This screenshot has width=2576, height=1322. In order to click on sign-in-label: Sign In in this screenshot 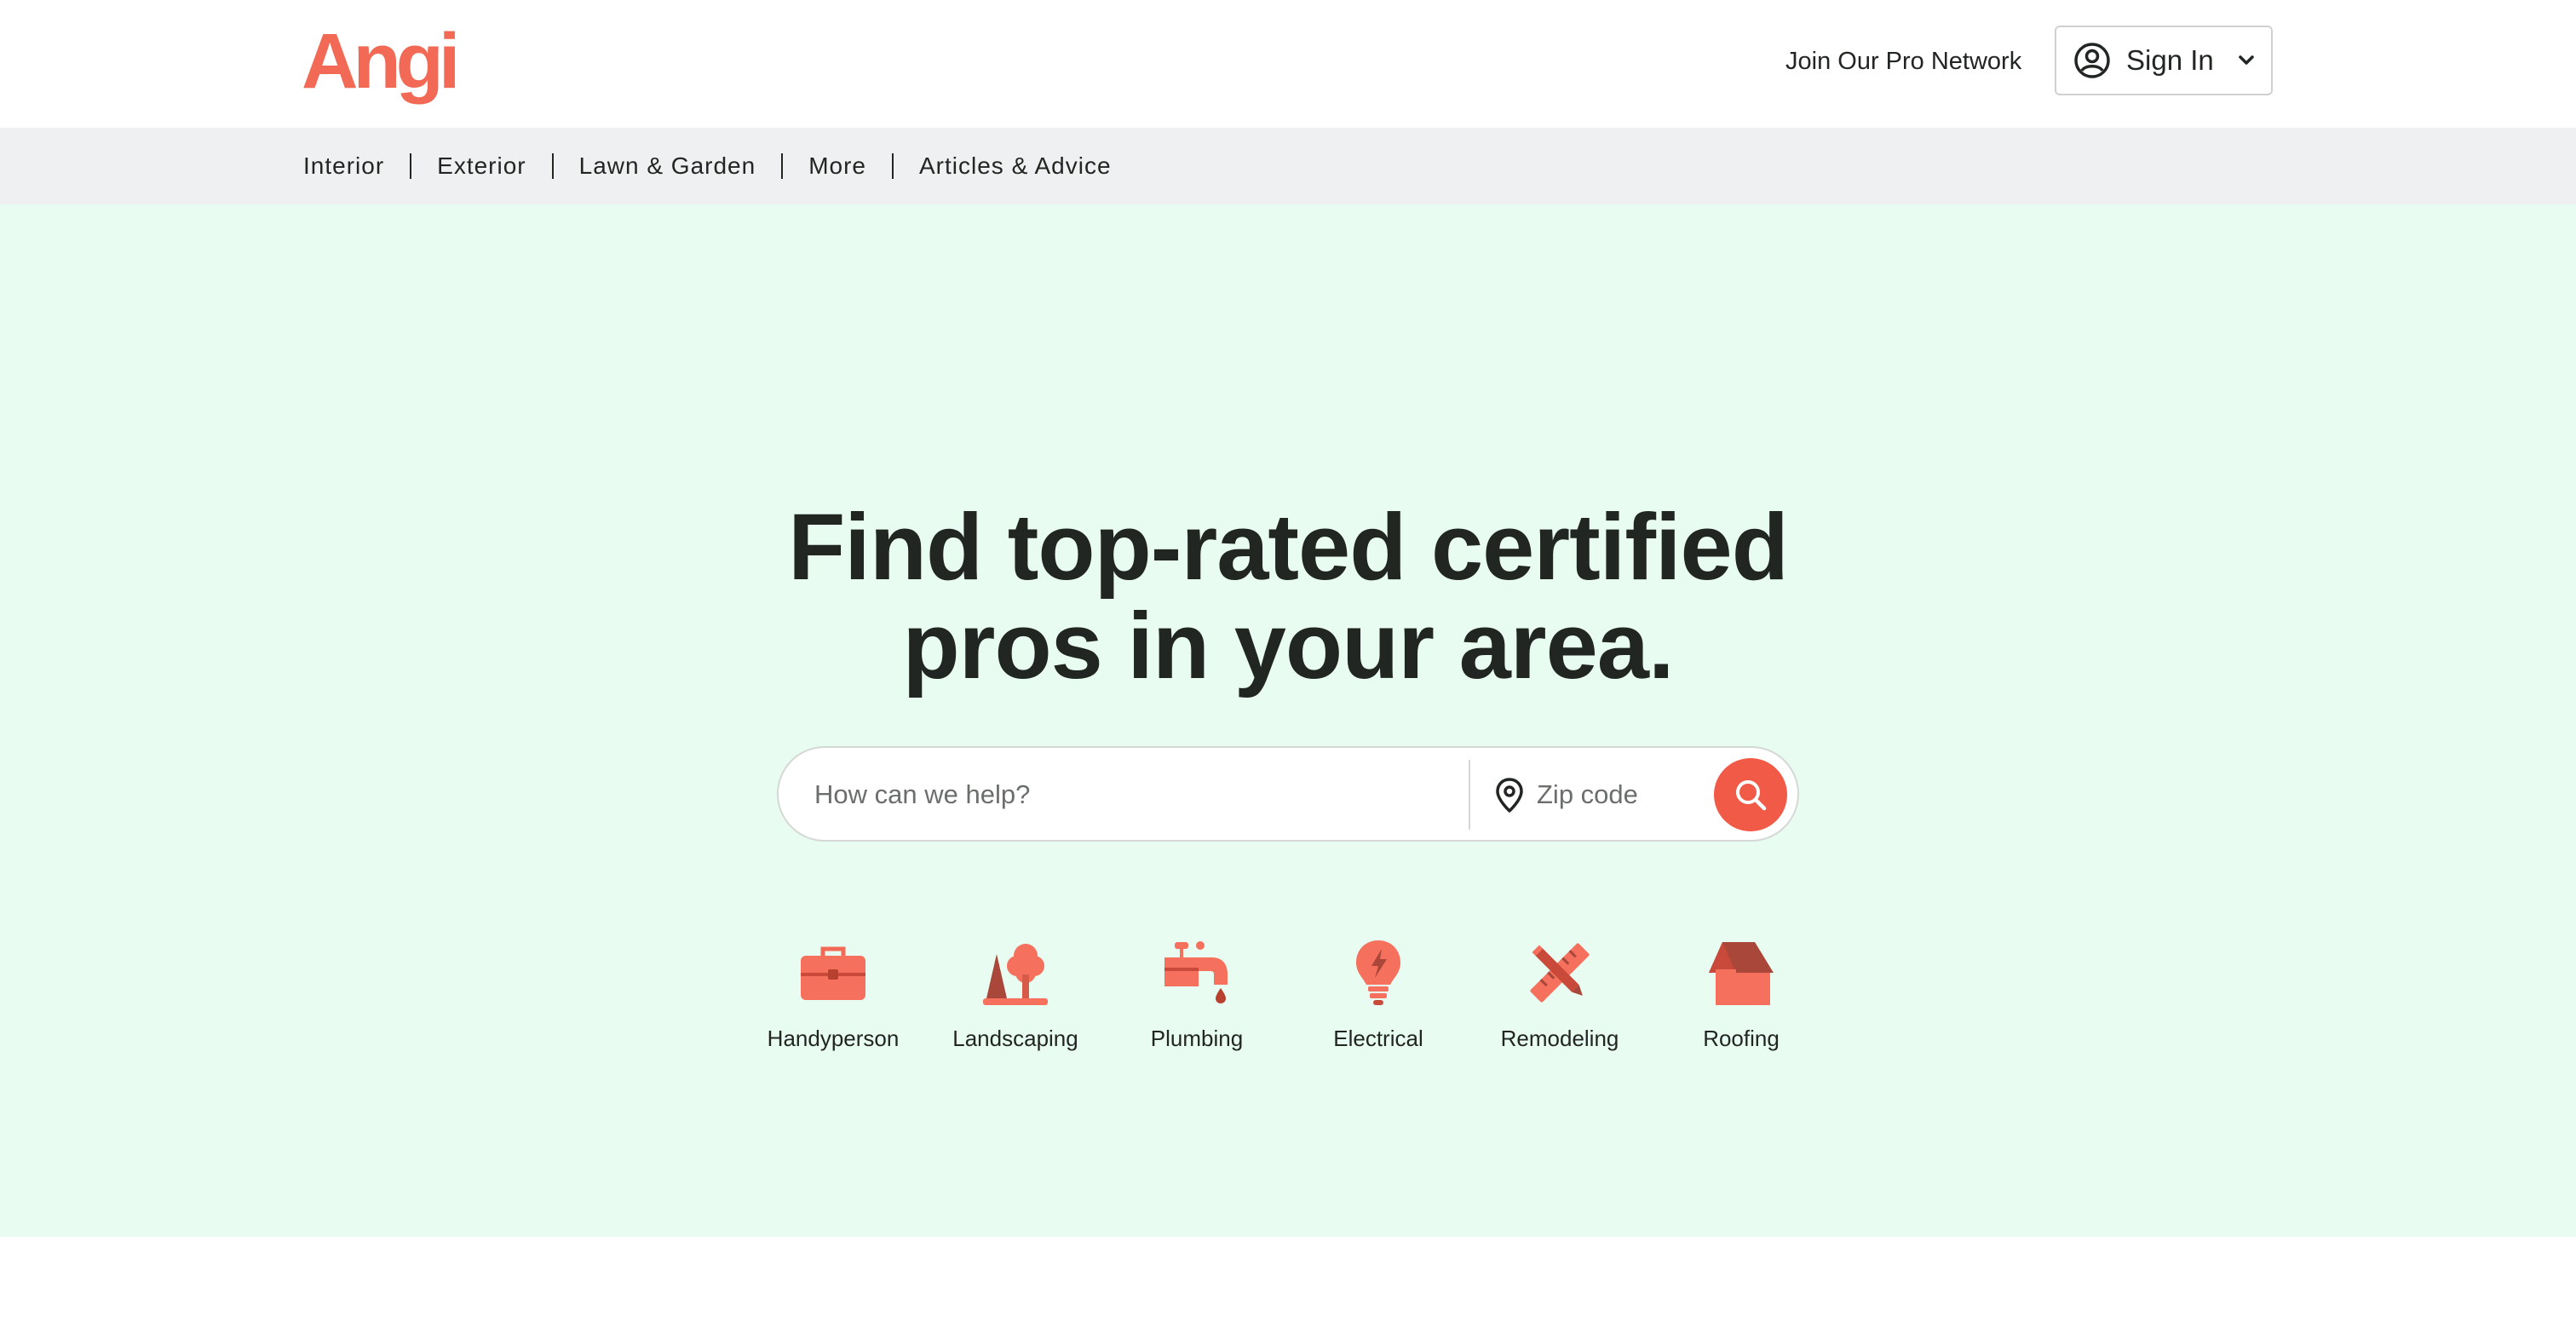, I will do `click(2170, 60)`.